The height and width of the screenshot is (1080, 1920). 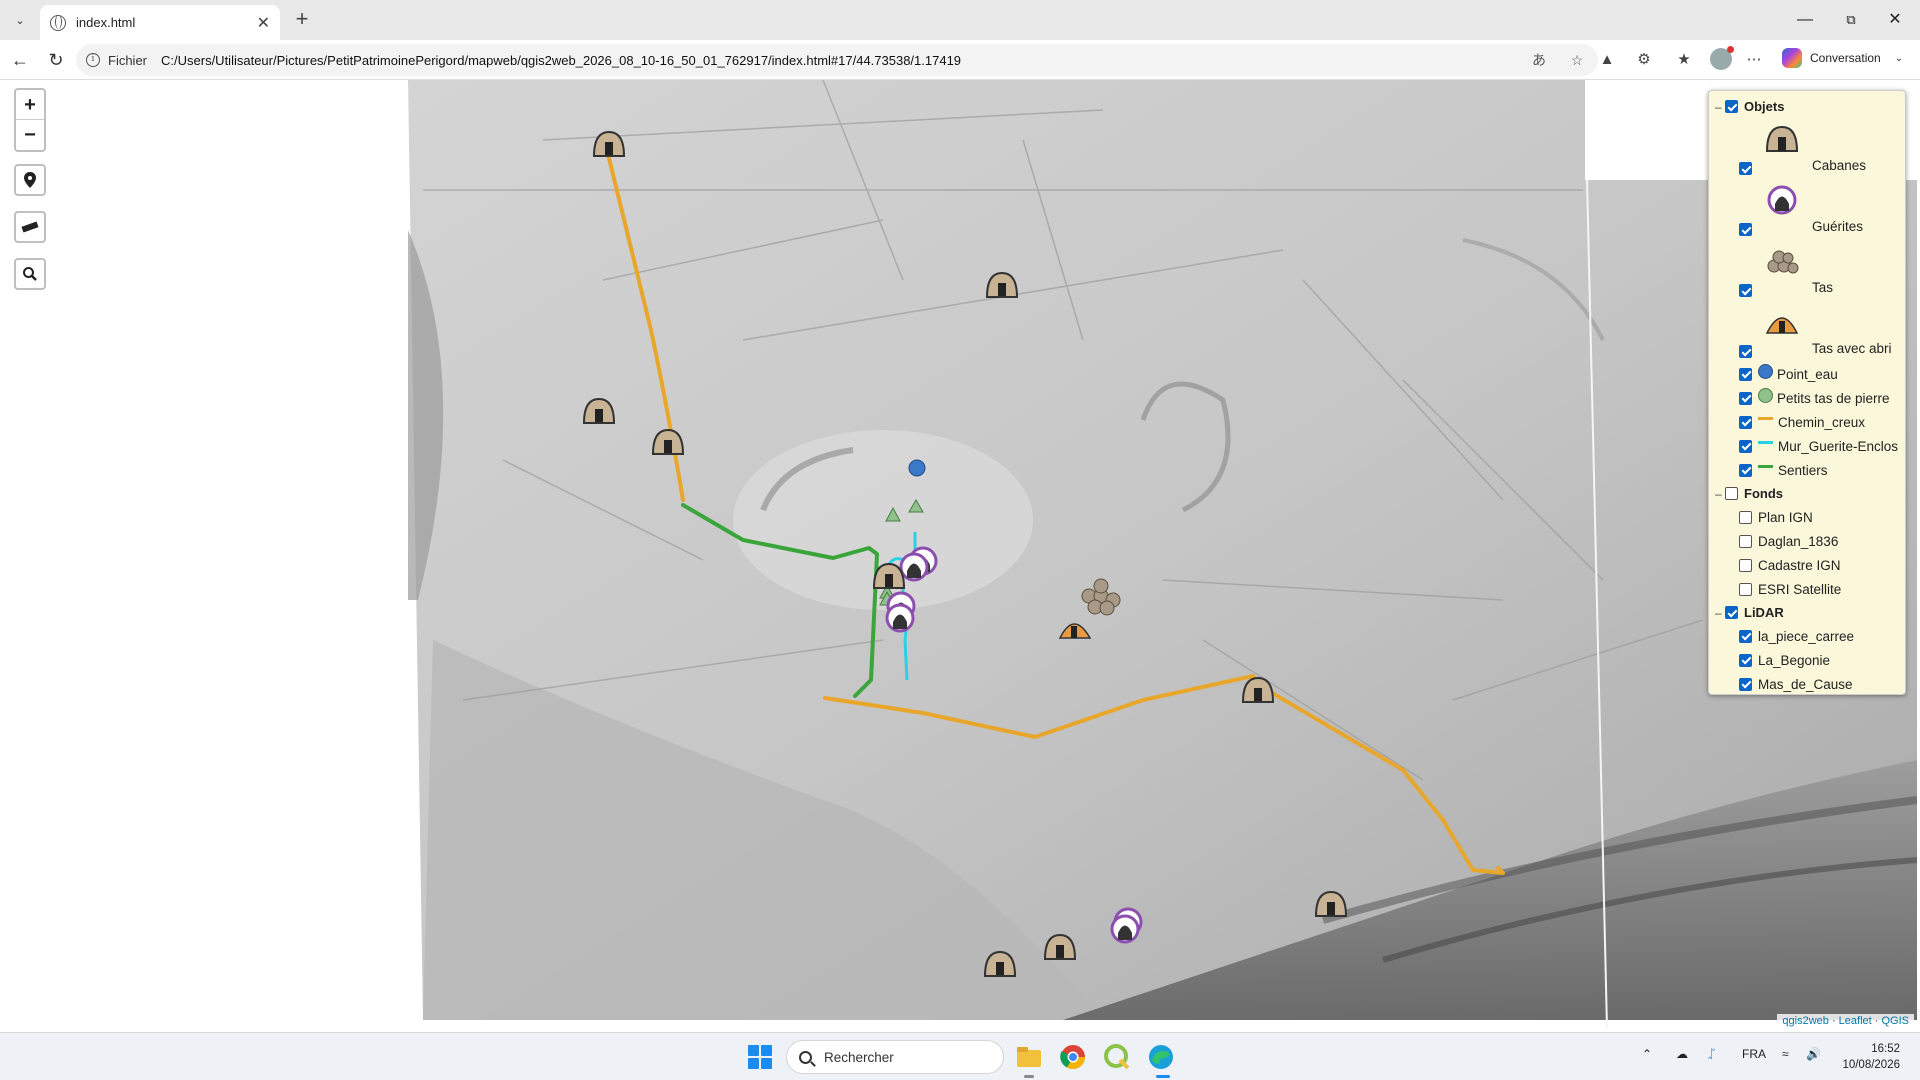 I want to click on layer-label: Mas_de_Cause, so click(x=1805, y=684).